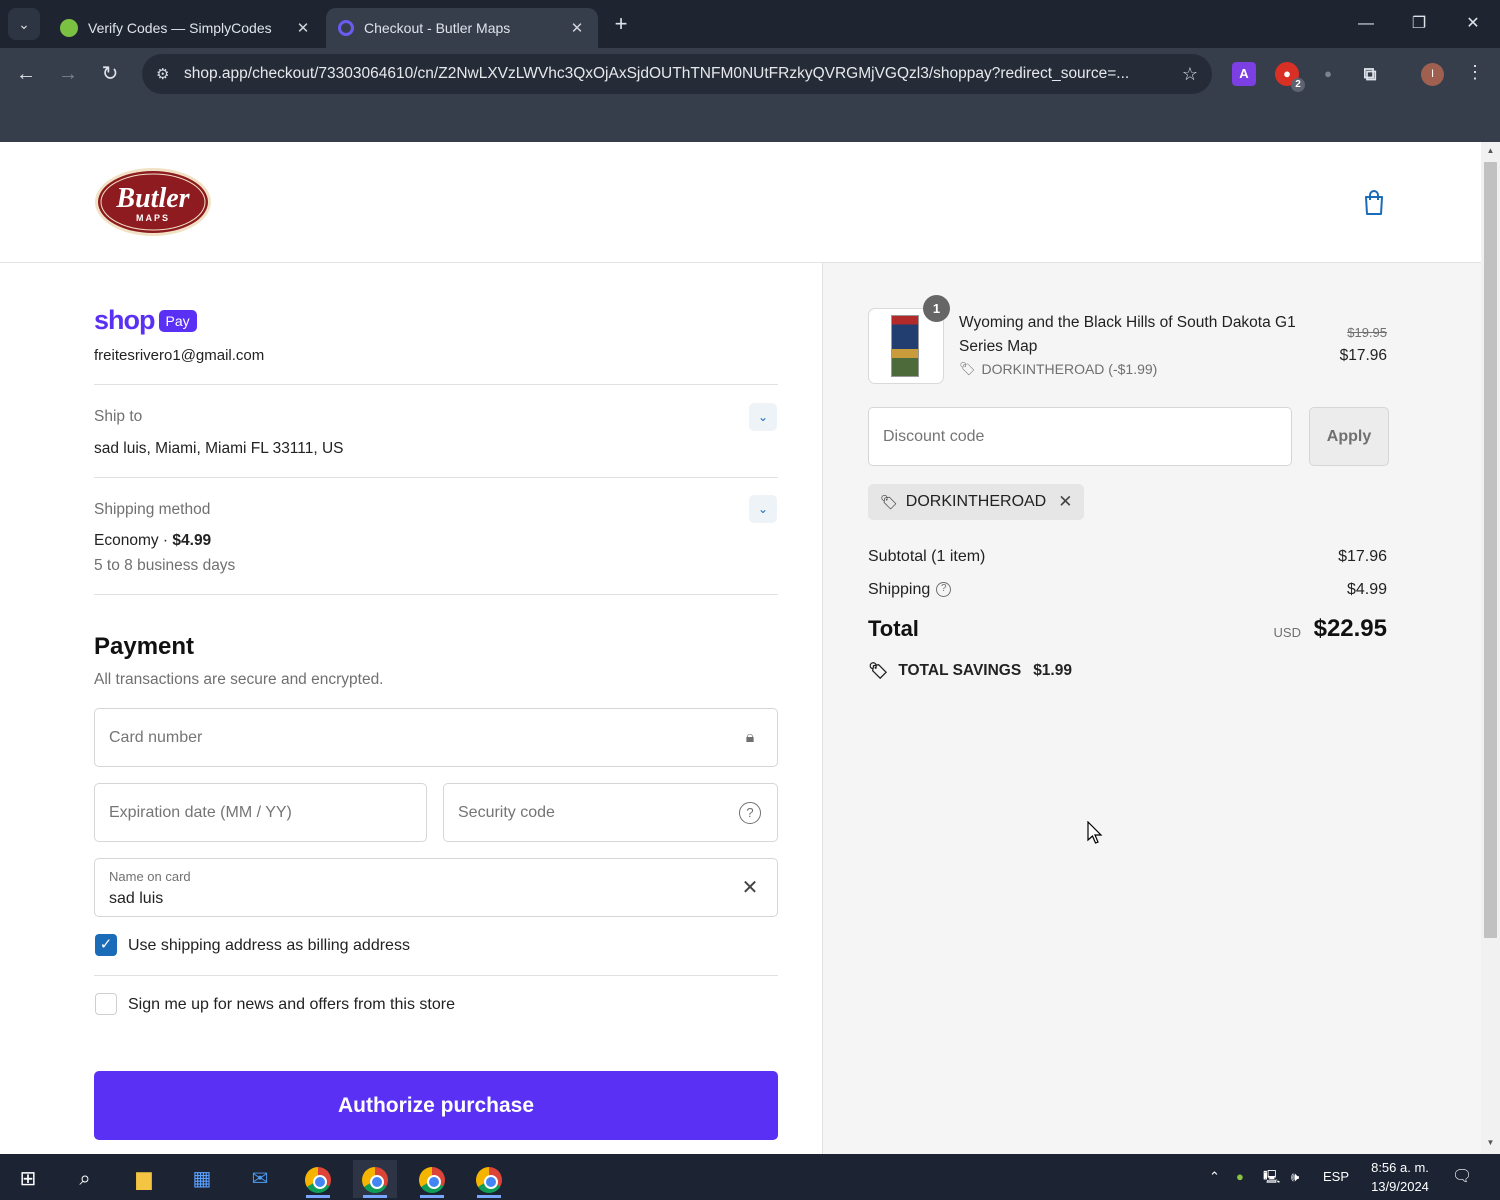 The image size is (1500, 1200). What do you see at coordinates (68, 74) in the screenshot?
I see `forward-button: →` at bounding box center [68, 74].